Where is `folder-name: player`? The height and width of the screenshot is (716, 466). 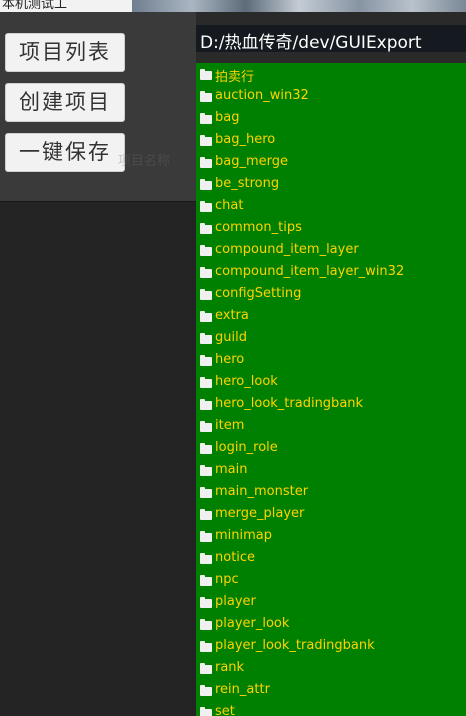 folder-name: player is located at coordinates (235, 601).